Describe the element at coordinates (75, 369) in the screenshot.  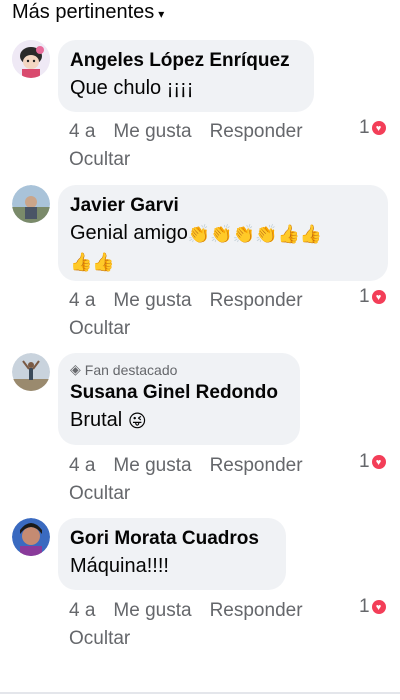
I see `diamond-icon: ◈` at that location.